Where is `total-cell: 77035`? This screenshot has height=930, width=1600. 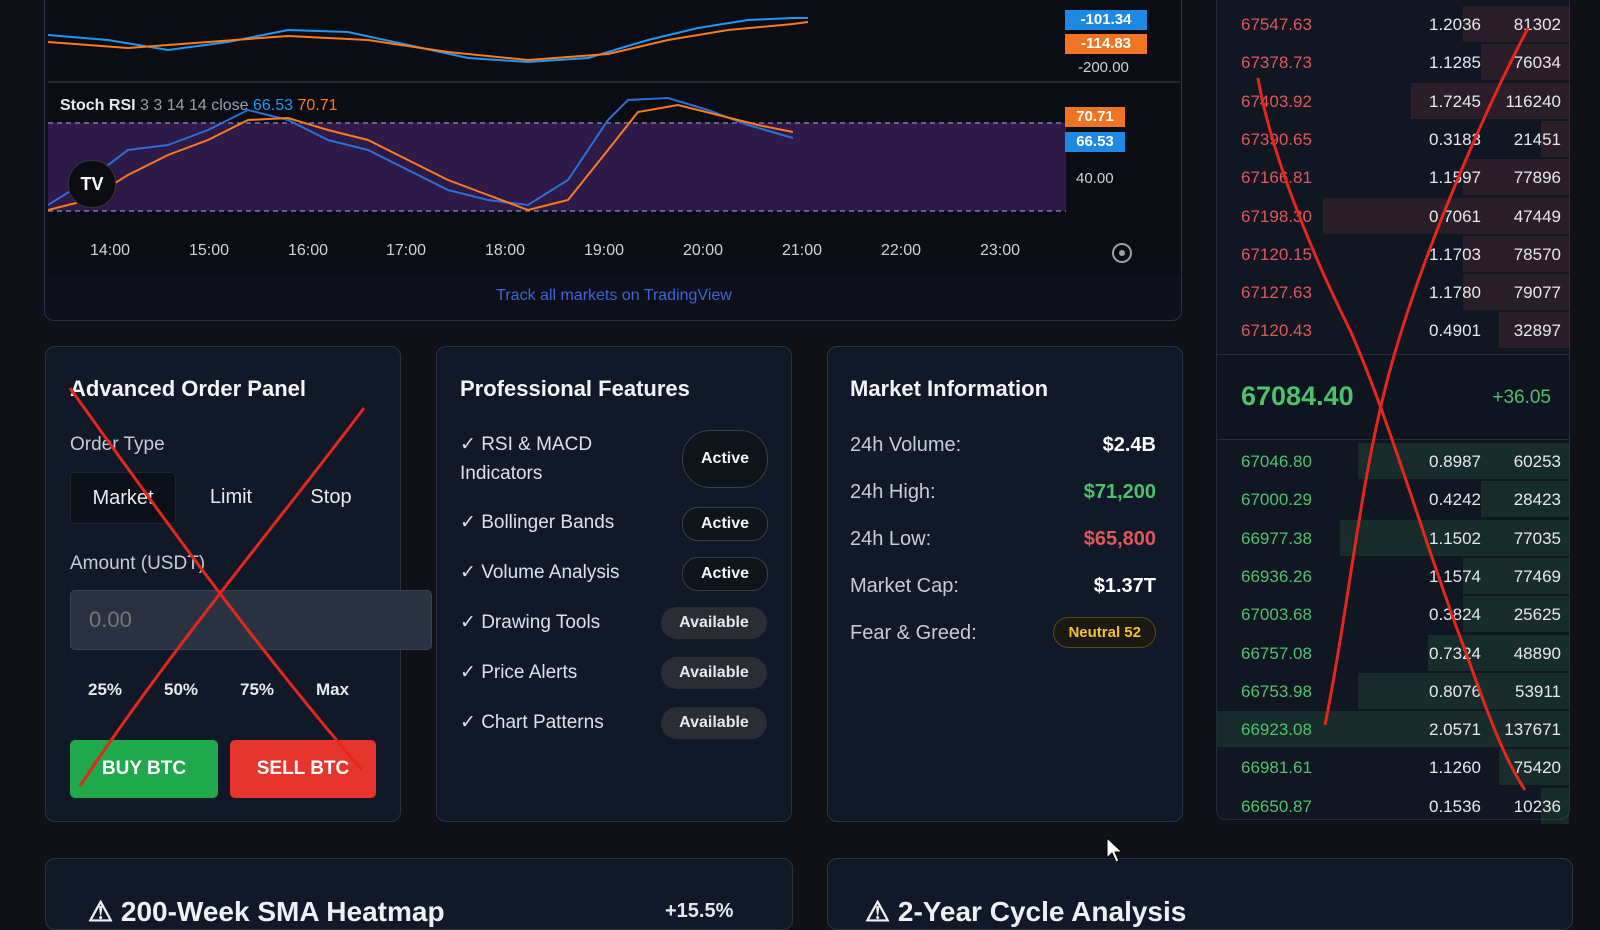 total-cell: 77035 is located at coordinates (1537, 538).